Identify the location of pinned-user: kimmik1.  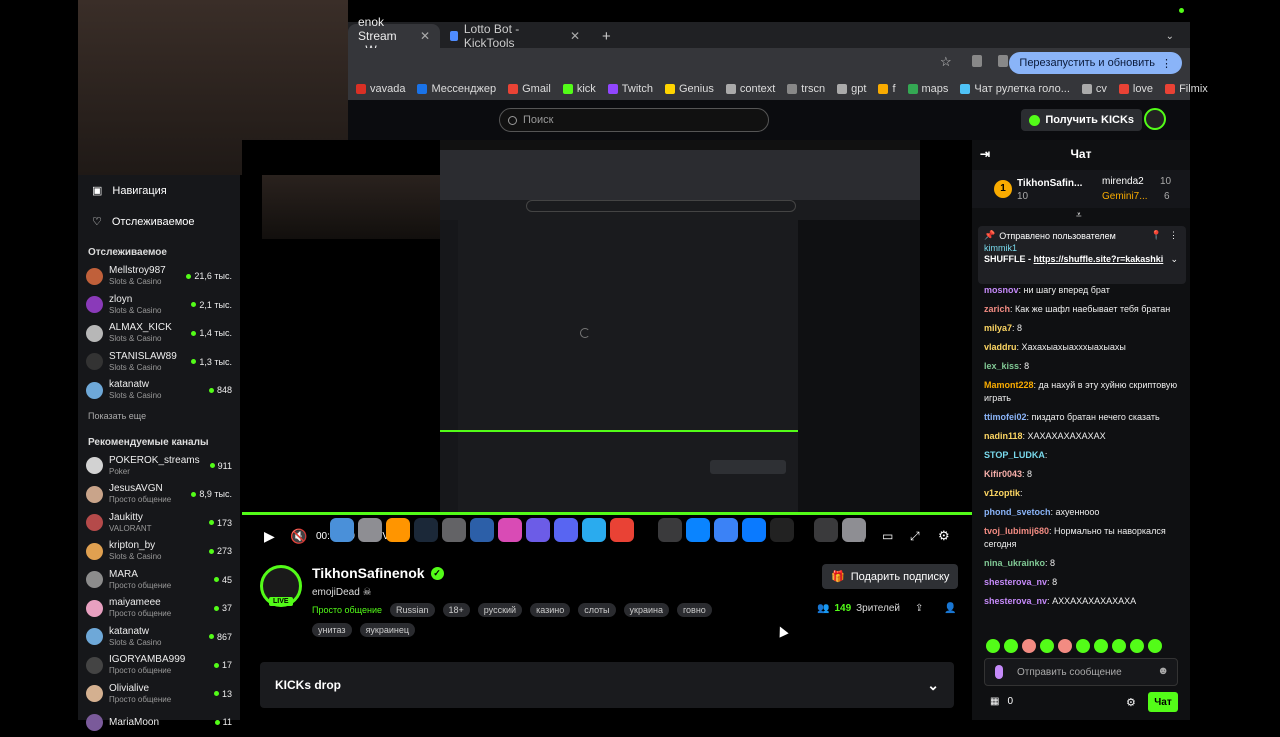
(1082, 248).